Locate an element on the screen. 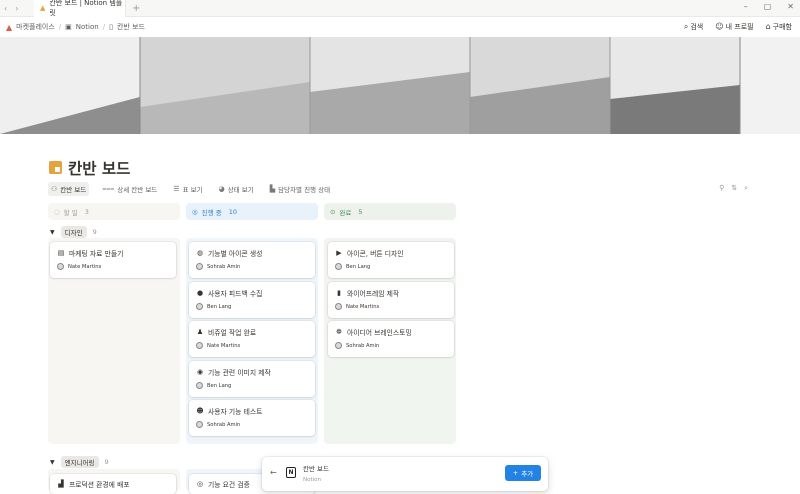 This screenshot has width=800, height=494. todo-circle-icon: ◌ is located at coordinates (57, 211).